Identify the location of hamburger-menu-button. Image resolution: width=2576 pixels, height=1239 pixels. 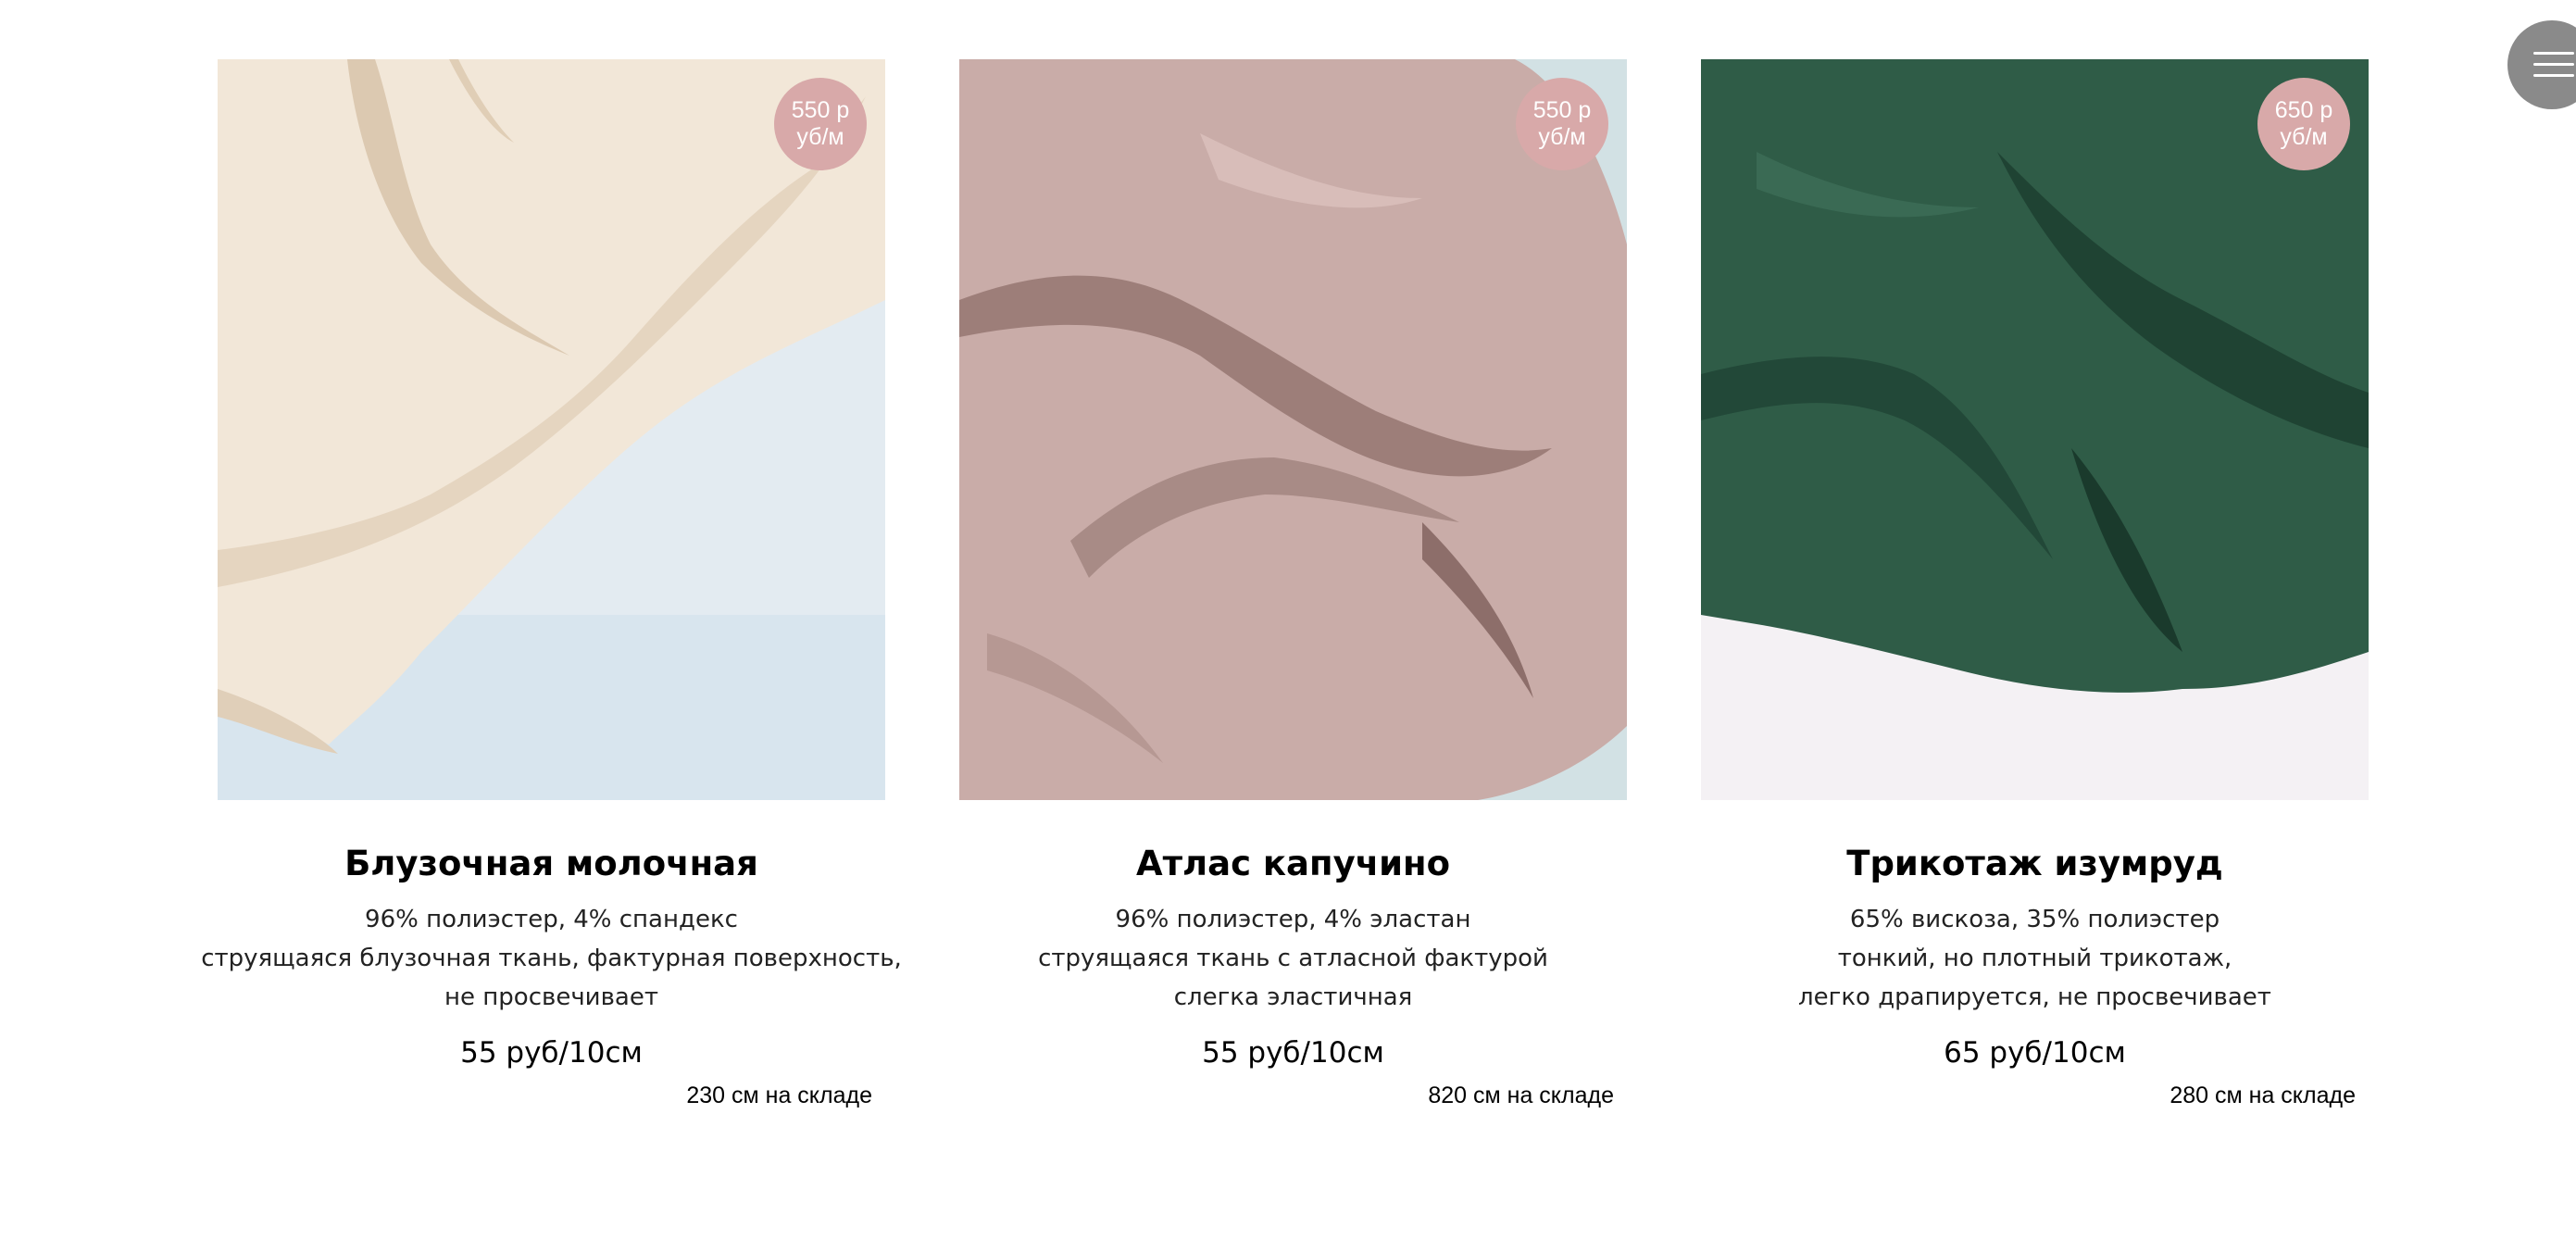
(2541, 64).